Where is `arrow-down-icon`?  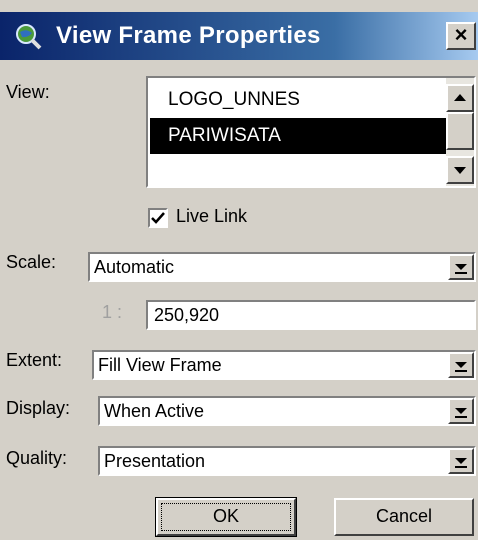
arrow-down-icon is located at coordinates (460, 170).